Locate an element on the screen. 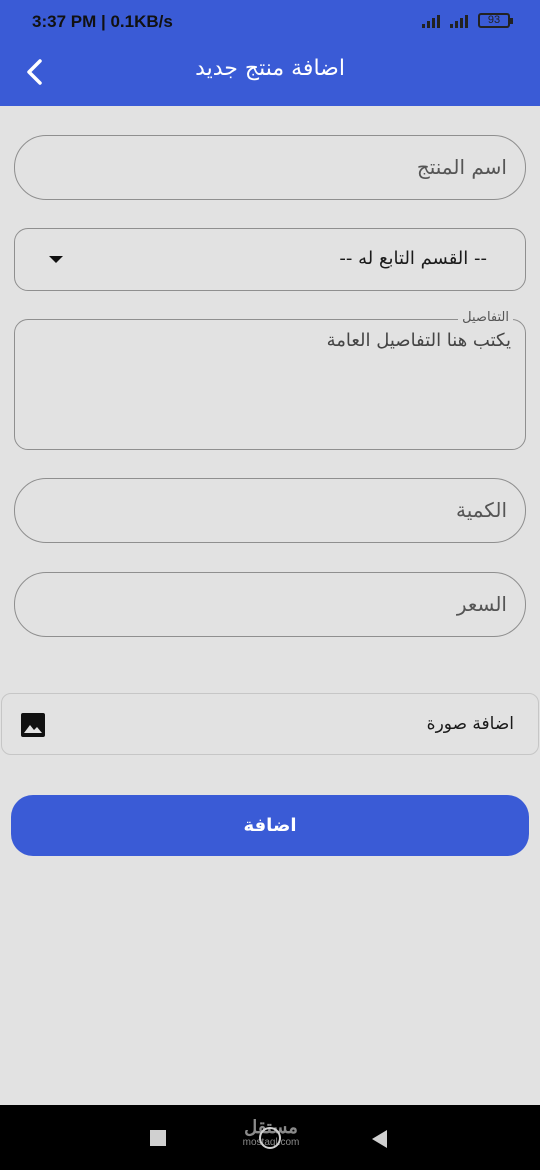 The image size is (540, 1170). battery-icon: 93 is located at coordinates (495, 20).